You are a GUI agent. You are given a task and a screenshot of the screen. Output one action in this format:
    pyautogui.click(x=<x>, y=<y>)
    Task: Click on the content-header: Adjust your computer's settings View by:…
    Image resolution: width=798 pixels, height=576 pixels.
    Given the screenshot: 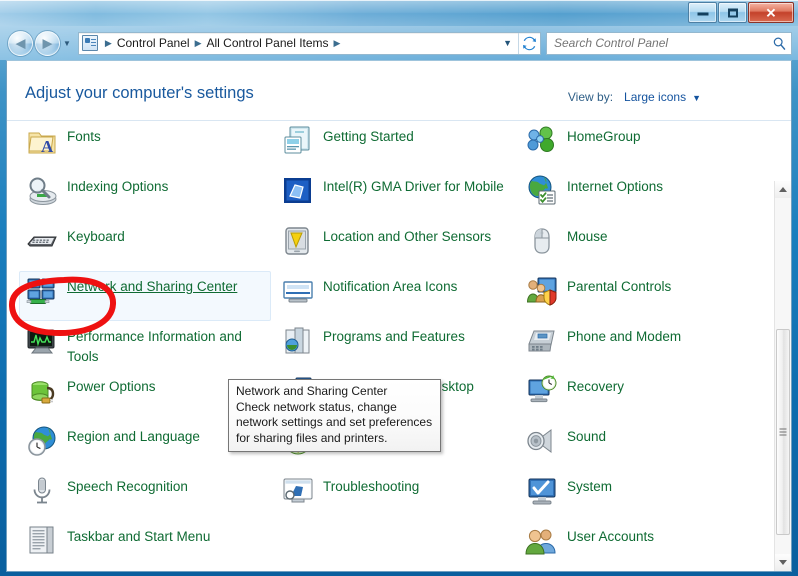 What is the action you would take?
    pyautogui.click(x=399, y=91)
    